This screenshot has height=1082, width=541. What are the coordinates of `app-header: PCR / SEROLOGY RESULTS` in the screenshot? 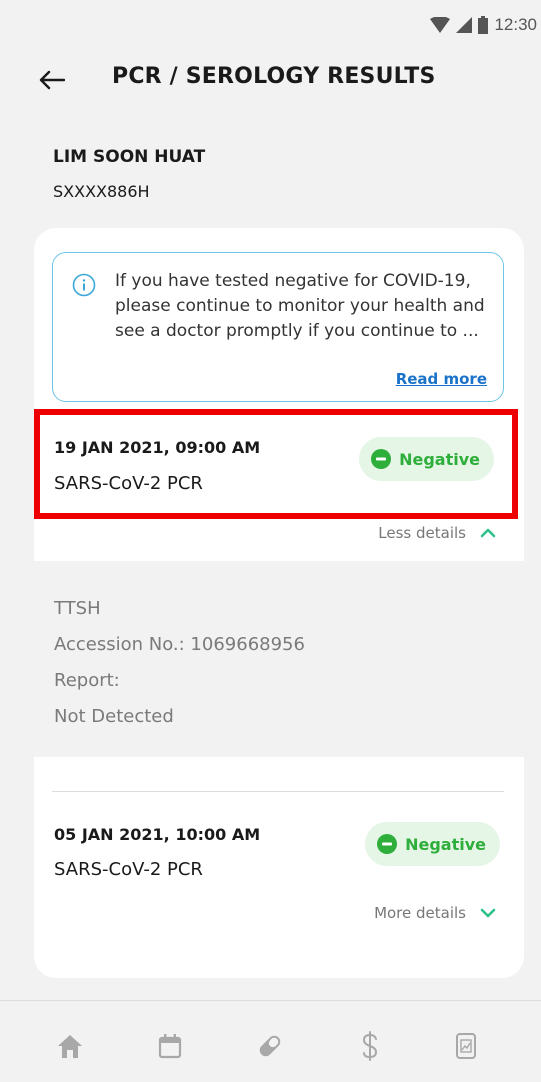 It's located at (270, 80).